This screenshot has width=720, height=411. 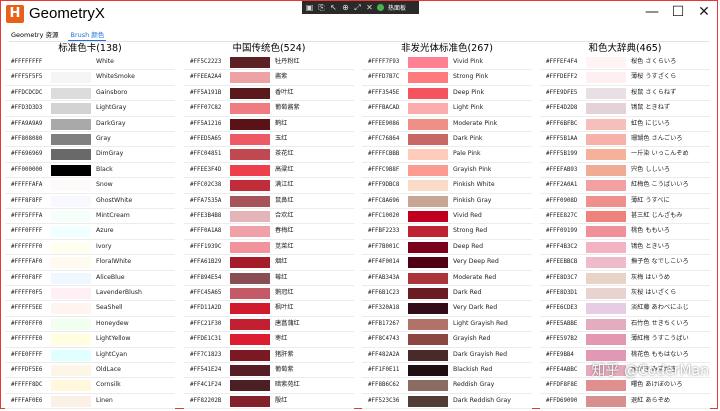 I want to click on color-row: #FFFFFFF0 Ivory, so click(x=90, y=248).